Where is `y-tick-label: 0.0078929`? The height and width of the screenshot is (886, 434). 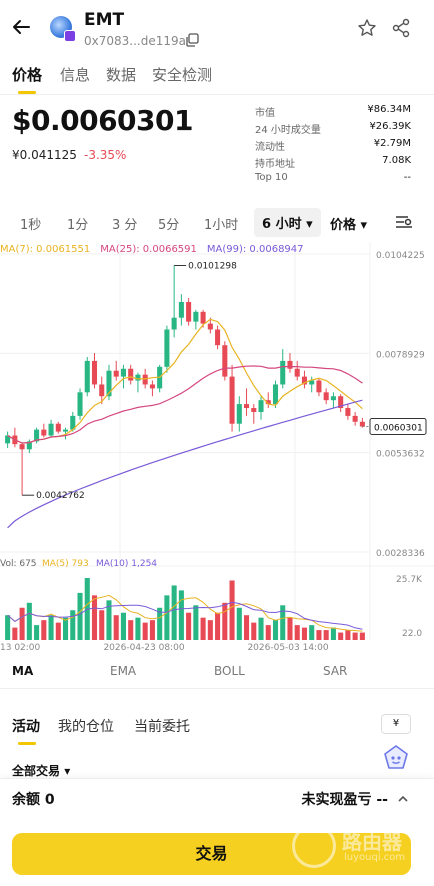 y-tick-label: 0.0078929 is located at coordinates (400, 355).